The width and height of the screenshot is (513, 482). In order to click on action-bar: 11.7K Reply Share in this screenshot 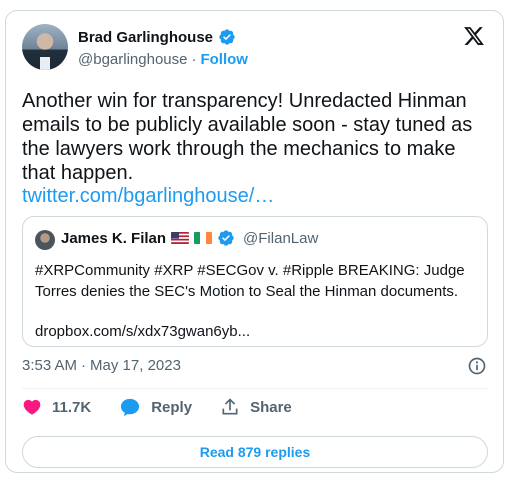, I will do `click(171, 407)`.